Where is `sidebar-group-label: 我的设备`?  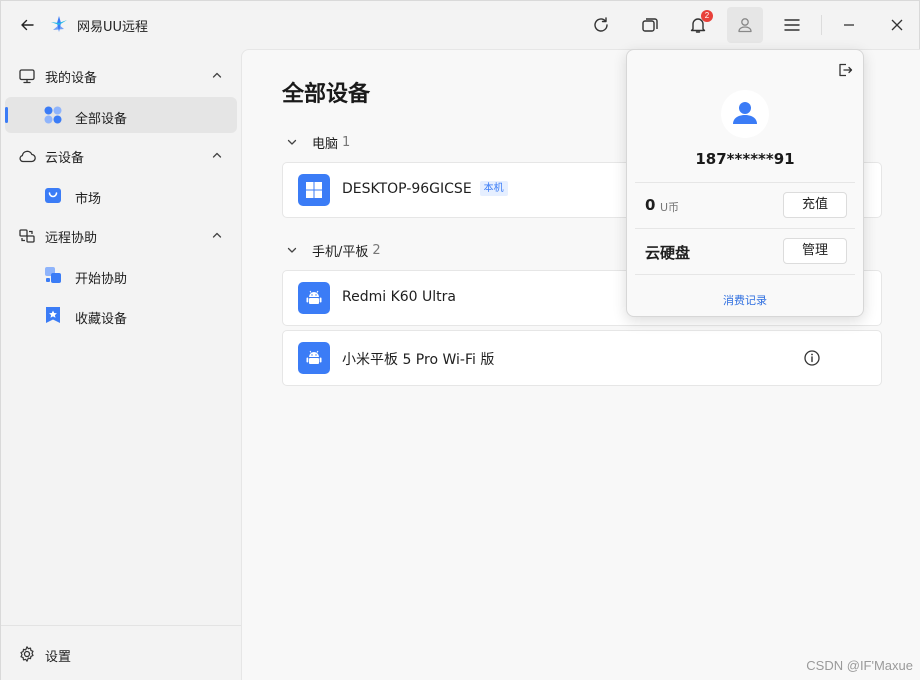 sidebar-group-label: 我的设备 is located at coordinates (71, 78).